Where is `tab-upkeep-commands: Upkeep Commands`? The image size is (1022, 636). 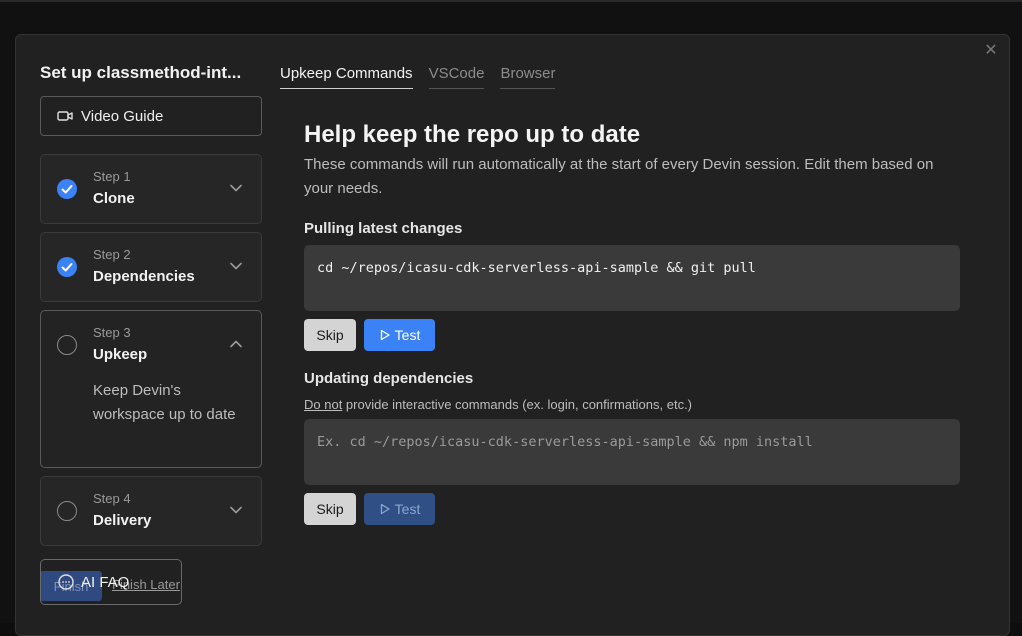 tab-upkeep-commands: Upkeep Commands is located at coordinates (346, 77).